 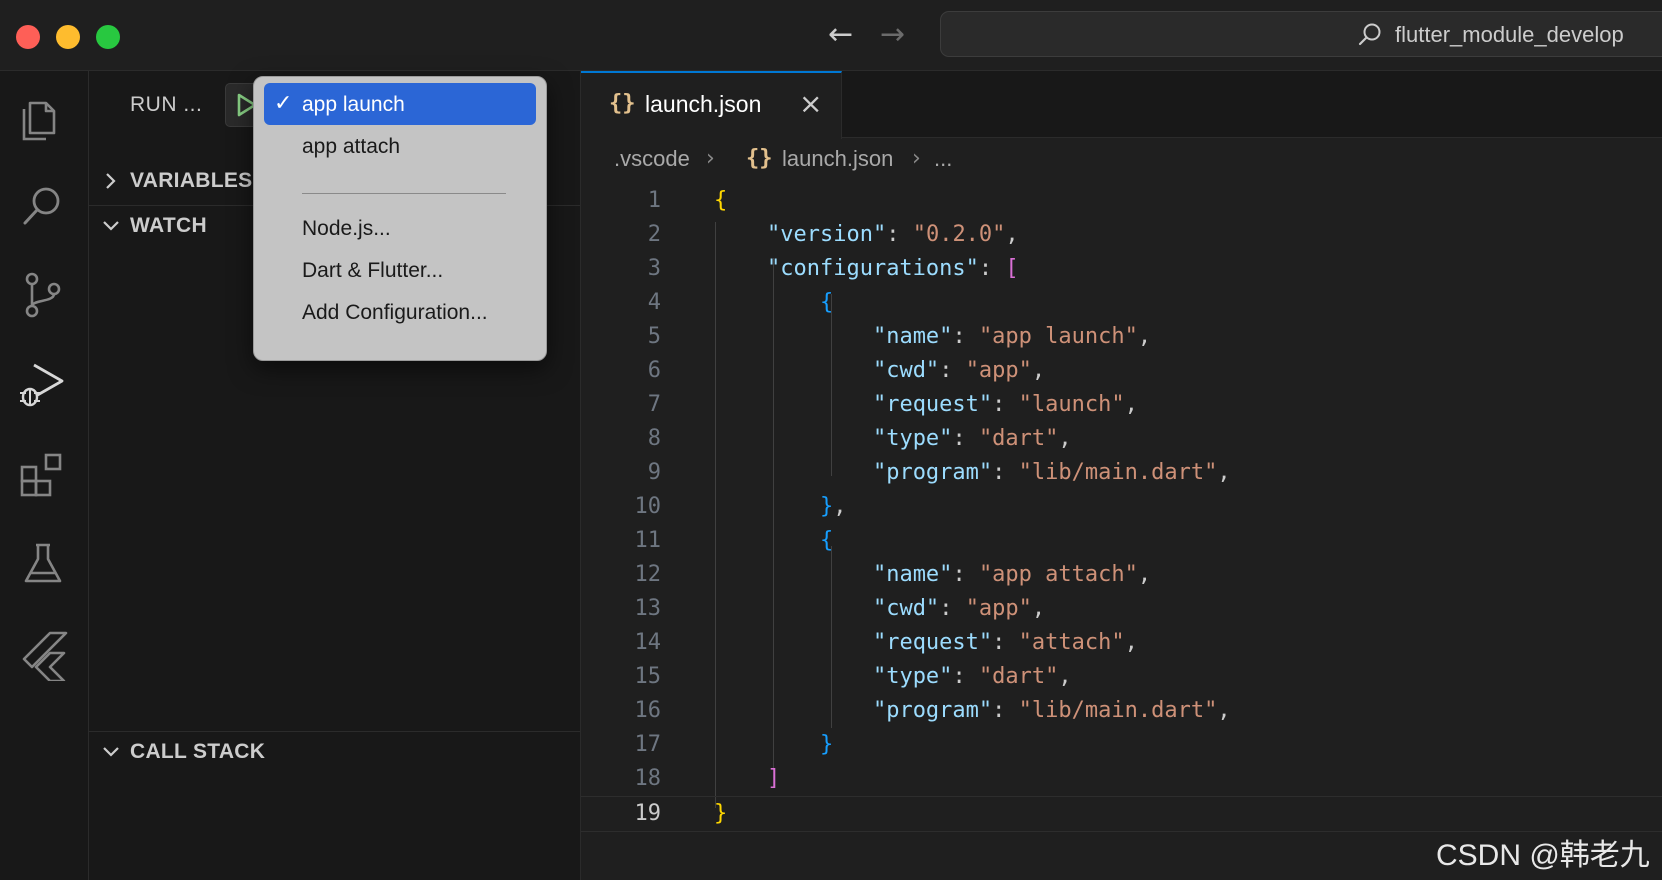 I want to click on chevron-right-icon: ›, so click(x=710, y=158).